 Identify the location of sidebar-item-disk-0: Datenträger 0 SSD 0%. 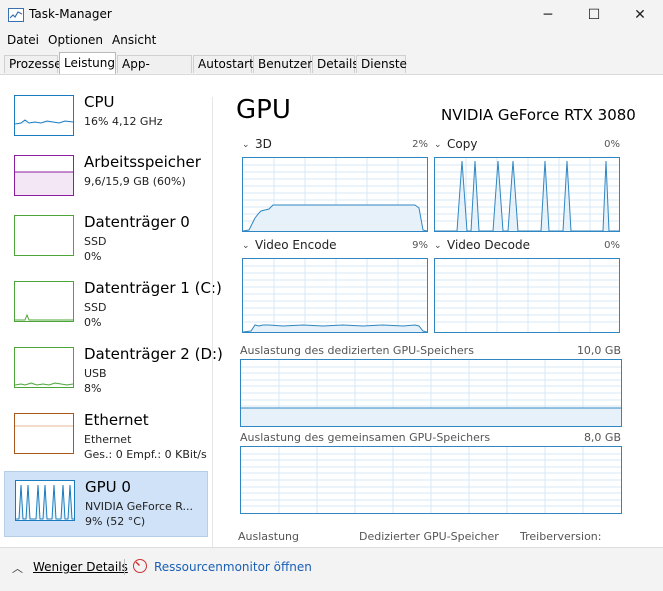
(106, 239).